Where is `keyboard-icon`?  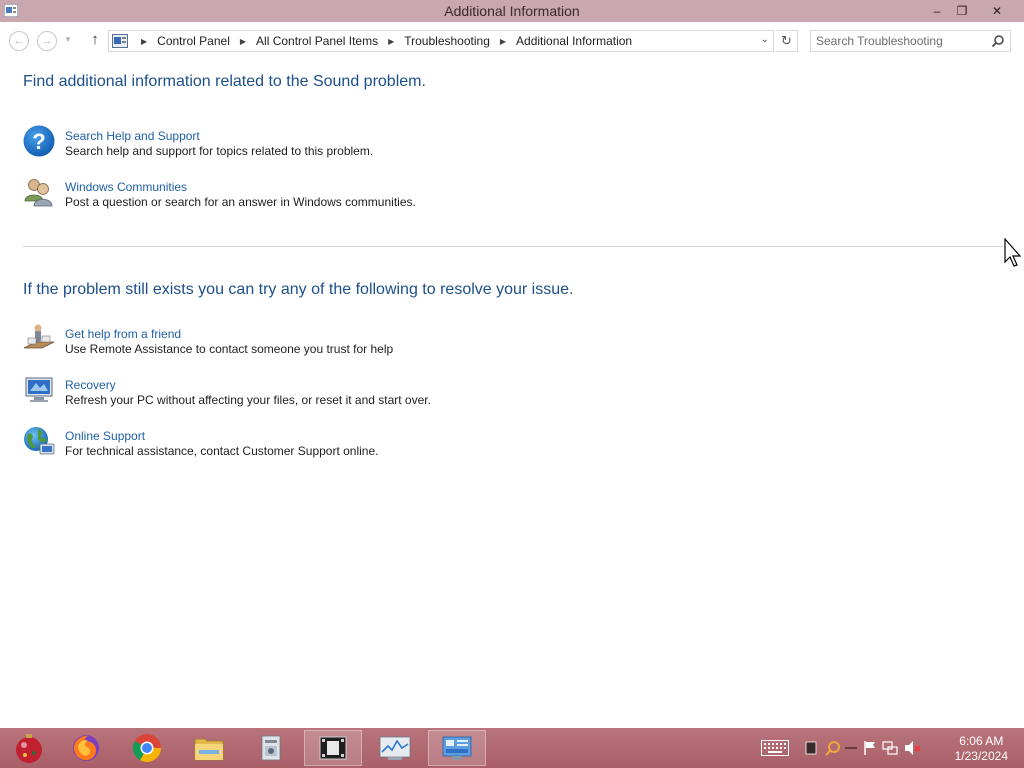
keyboard-icon is located at coordinates (775, 748).